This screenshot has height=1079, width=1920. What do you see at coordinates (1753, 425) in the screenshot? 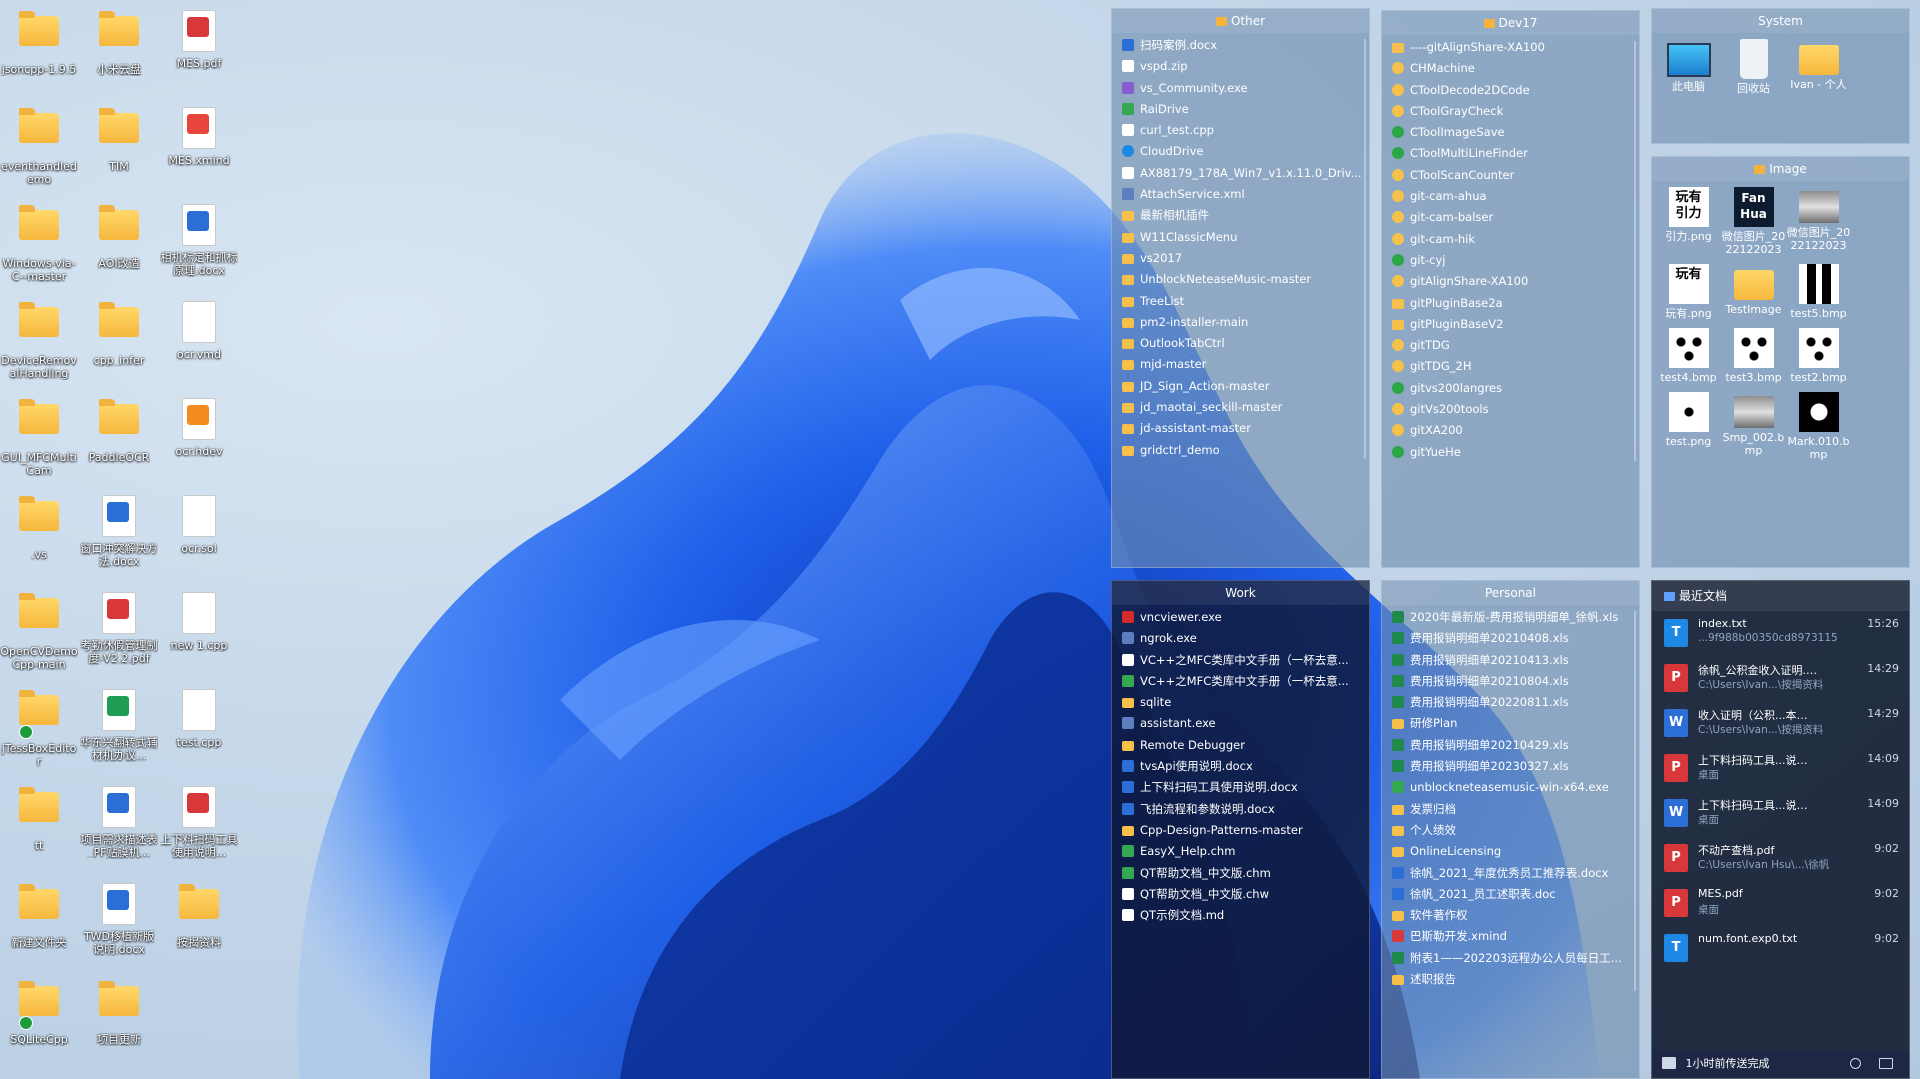
I see `grid-item: Smp_002.bmp` at bounding box center [1753, 425].